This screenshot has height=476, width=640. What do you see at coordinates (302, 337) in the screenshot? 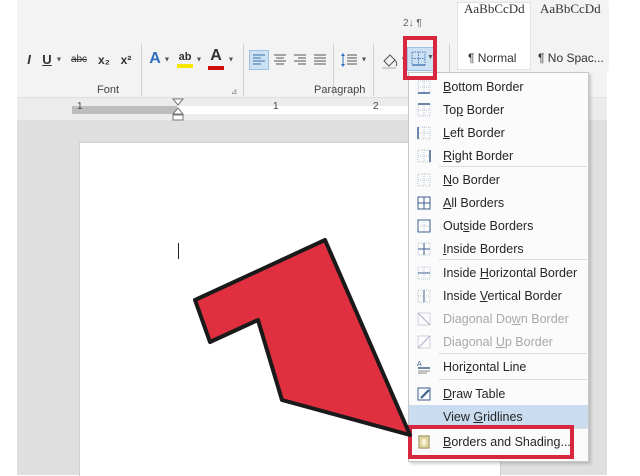
I see `pointer-arrow` at bounding box center [302, 337].